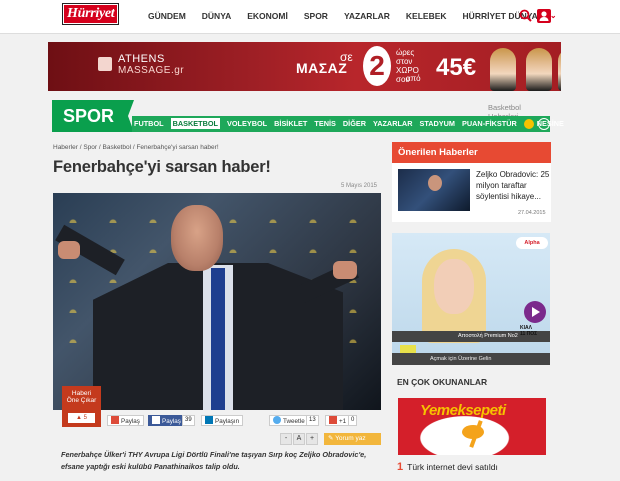  Describe the element at coordinates (149, 124) in the screenshot. I see `sport-nav-futbol: FUTBOL` at that location.